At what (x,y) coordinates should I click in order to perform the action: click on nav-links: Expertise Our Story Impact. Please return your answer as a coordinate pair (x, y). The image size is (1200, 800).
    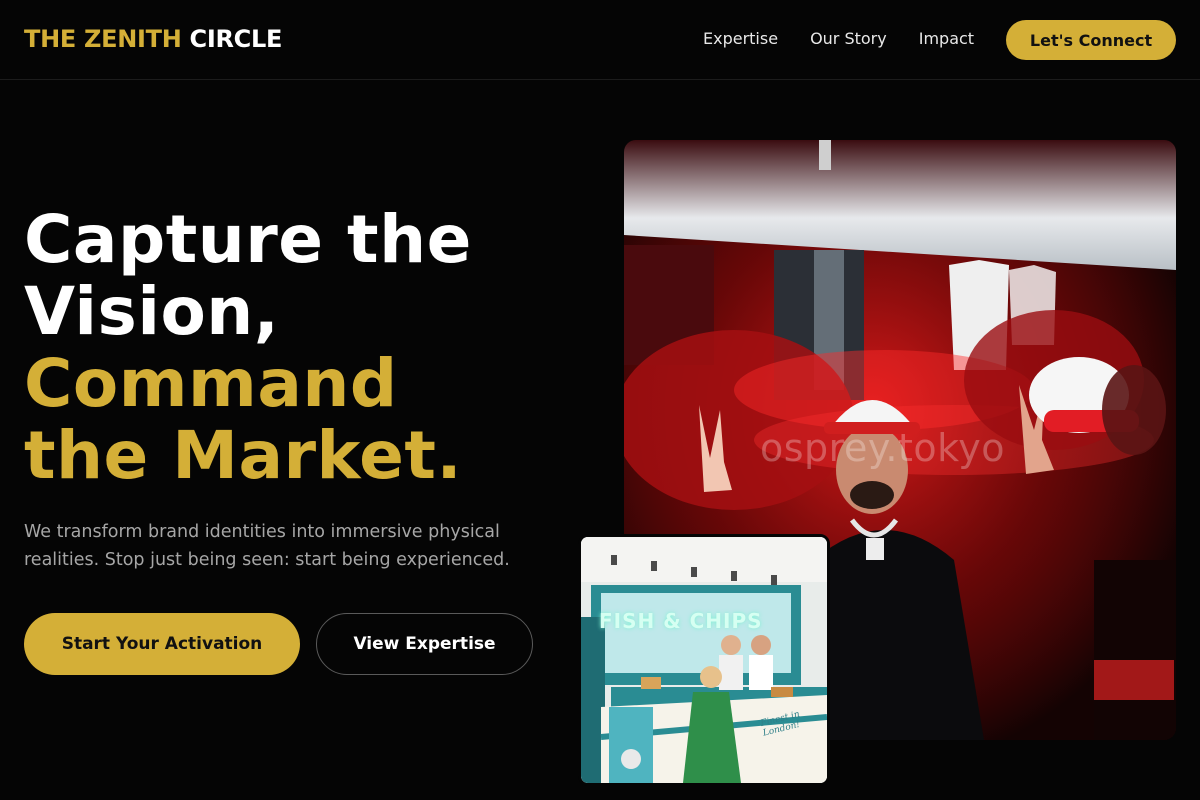
    Looking at the image, I should click on (854, 38).